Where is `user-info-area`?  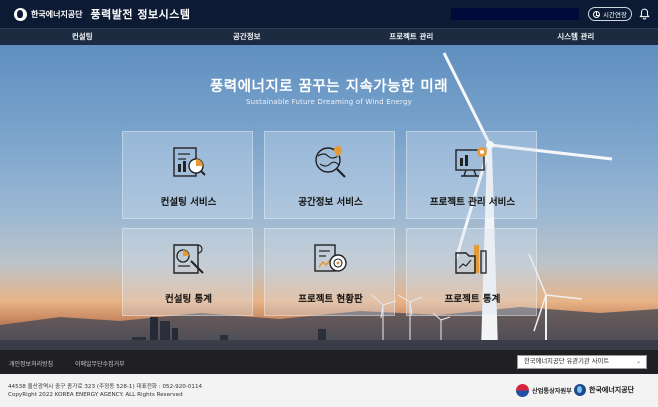
user-info-area is located at coordinates (515, 14).